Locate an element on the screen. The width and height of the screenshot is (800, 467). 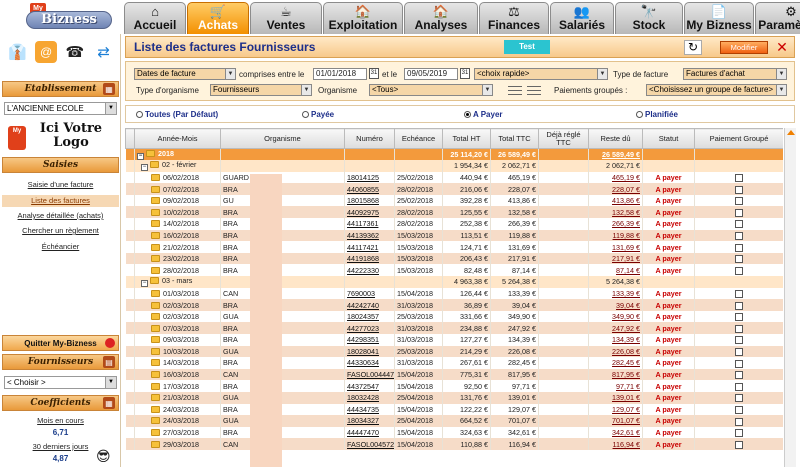
column-header is located at coordinates (130, 138).